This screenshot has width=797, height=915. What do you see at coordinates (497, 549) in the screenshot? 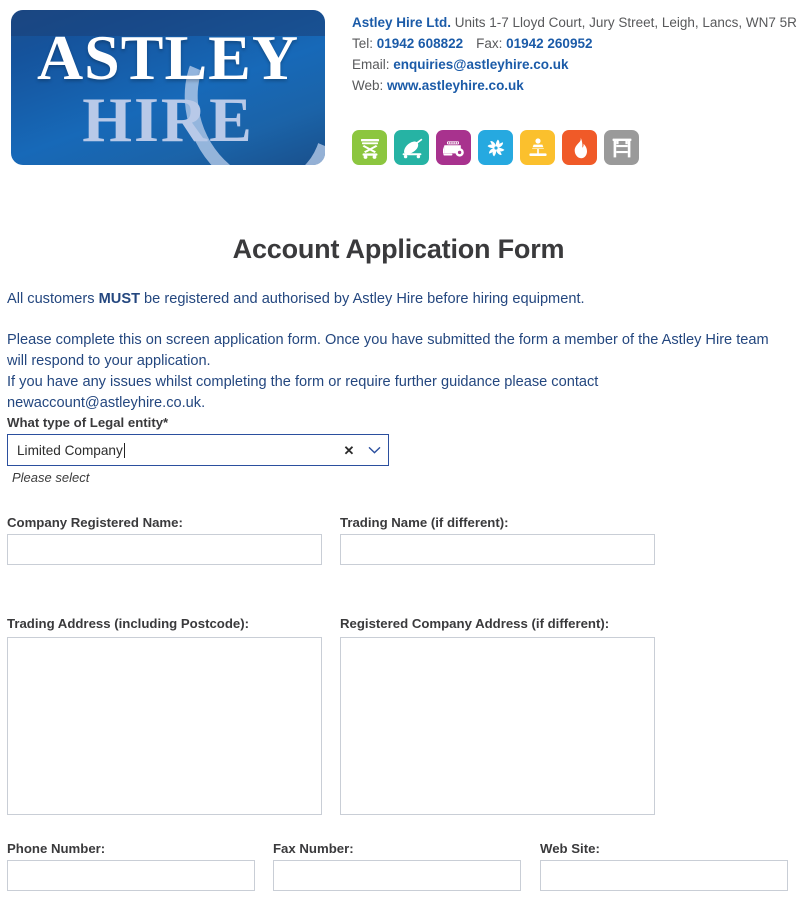
I see `trading-name-input` at bounding box center [497, 549].